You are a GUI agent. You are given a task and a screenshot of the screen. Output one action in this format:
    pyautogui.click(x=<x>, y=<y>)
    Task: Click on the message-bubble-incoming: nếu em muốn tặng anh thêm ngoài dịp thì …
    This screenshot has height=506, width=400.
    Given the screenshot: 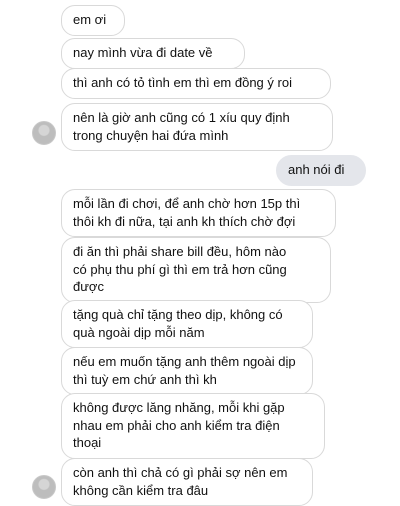 What is the action you would take?
    pyautogui.click(x=187, y=371)
    